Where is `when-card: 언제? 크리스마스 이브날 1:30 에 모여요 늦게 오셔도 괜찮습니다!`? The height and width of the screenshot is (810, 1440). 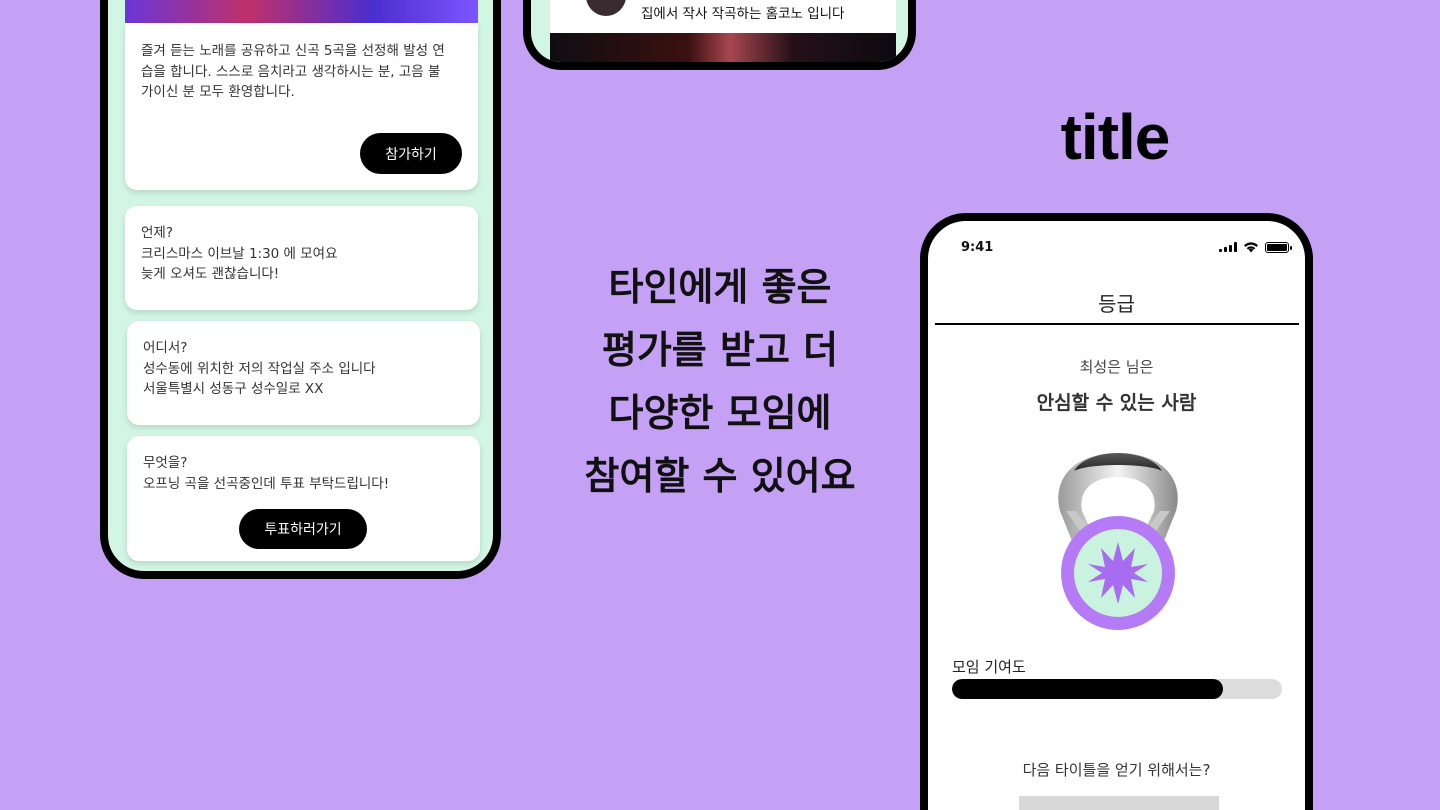 when-card: 언제? 크리스마스 이브날 1:30 에 모여요 늦게 오셔도 괜찮습니다! is located at coordinates (301, 258).